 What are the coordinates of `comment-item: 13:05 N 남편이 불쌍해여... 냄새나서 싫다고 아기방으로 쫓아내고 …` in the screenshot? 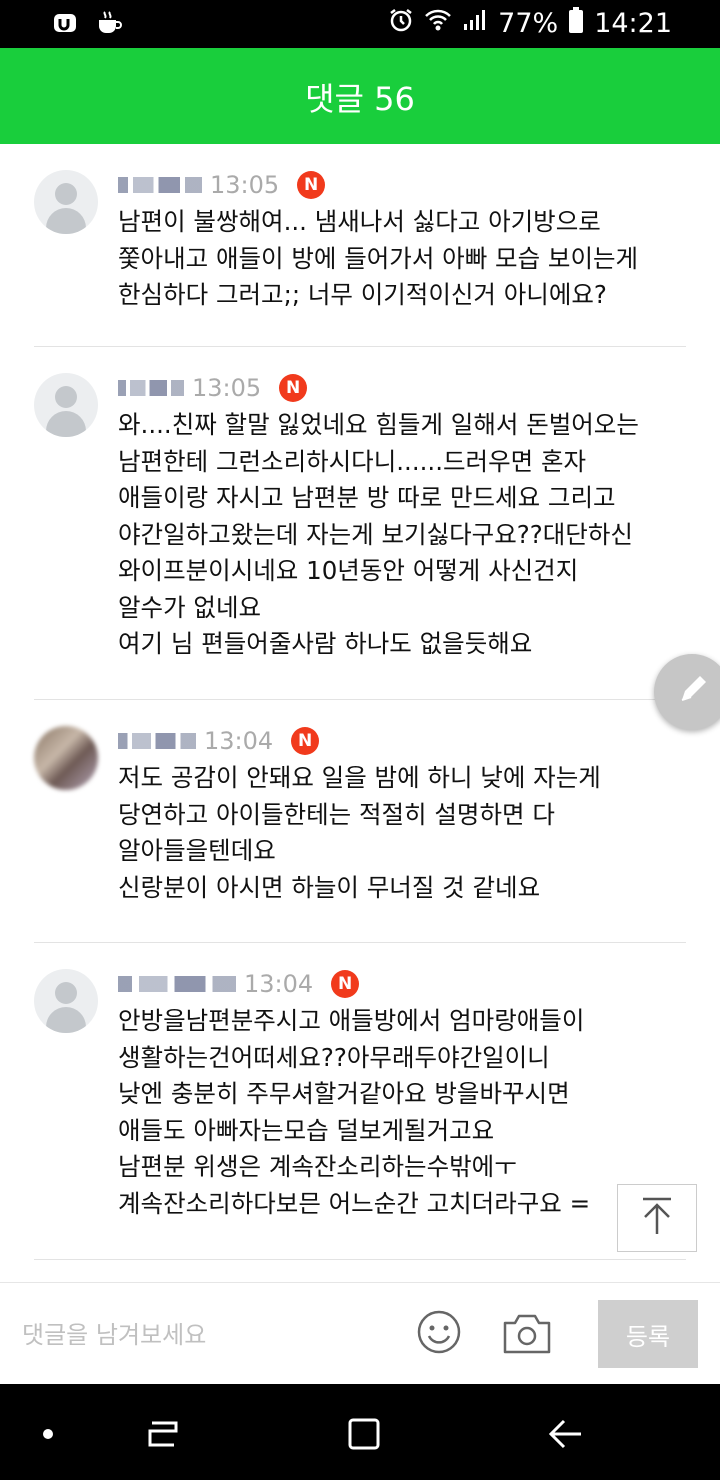 It's located at (360, 245).